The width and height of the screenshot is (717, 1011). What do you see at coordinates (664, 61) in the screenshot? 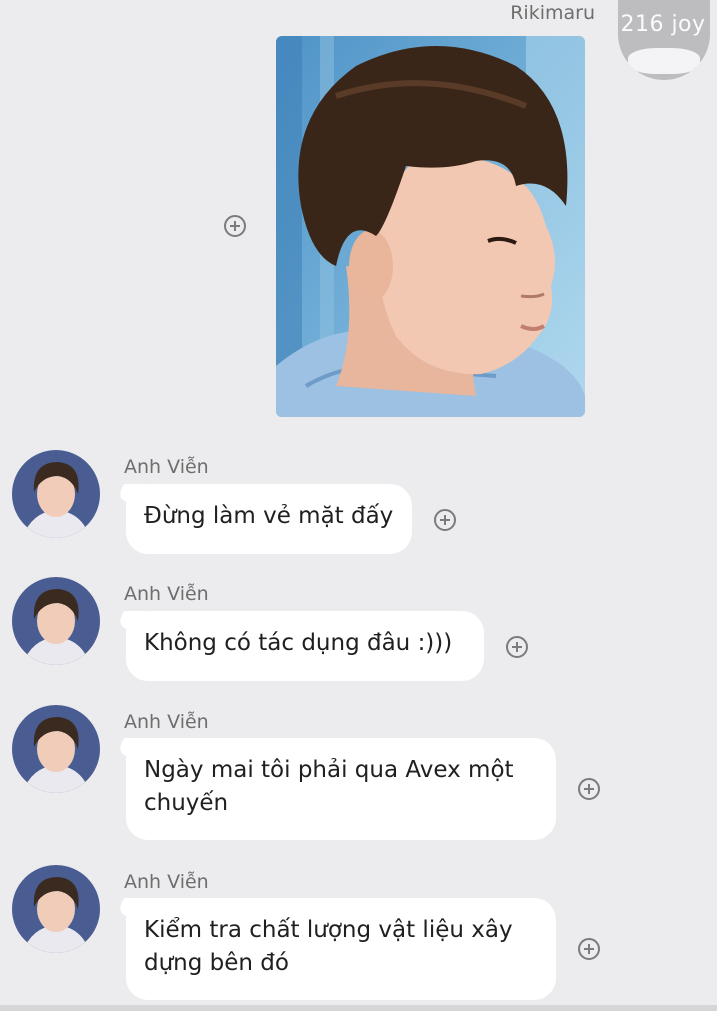
I see `avatar-shade` at bounding box center [664, 61].